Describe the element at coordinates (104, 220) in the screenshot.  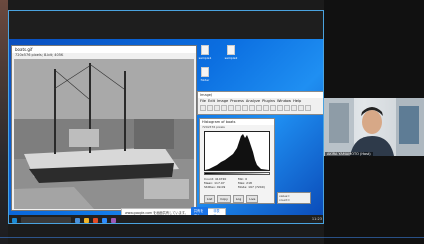
I see `zoom-app-icon` at that location.